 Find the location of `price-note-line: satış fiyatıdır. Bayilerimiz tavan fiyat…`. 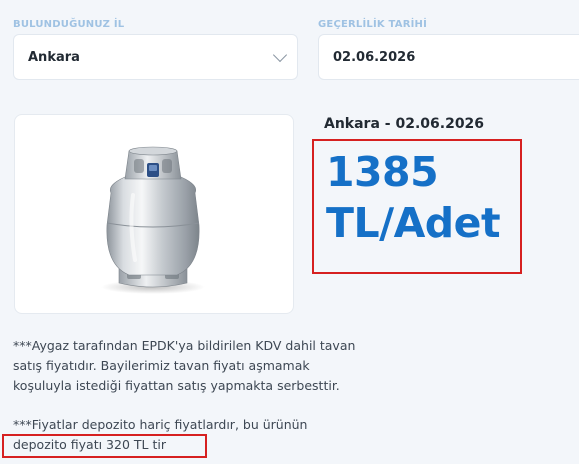

price-note-line: satış fiyatıdır. Bayilerimiz tavan fiyat… is located at coordinates (161, 365).